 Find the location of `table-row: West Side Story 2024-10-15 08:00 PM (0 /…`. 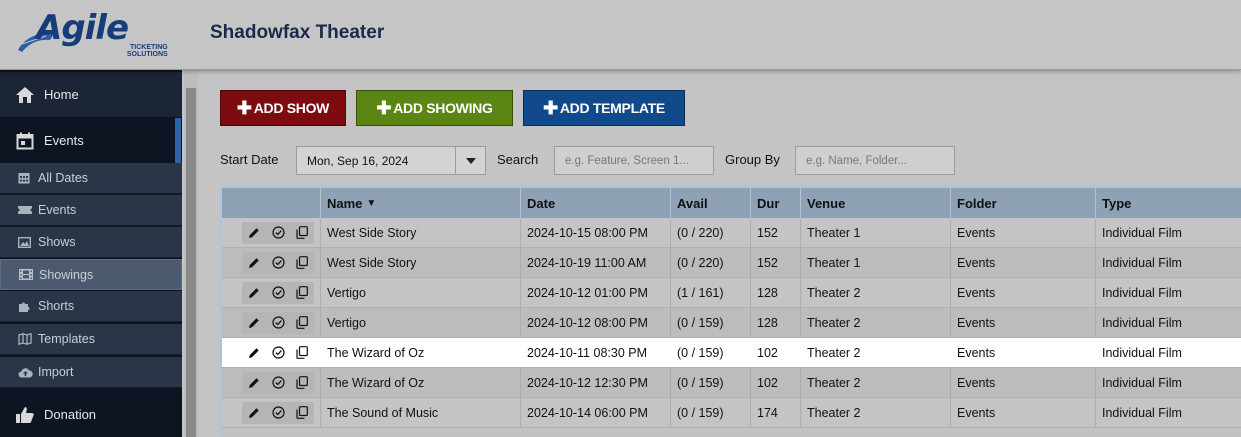

table-row: West Side Story 2024-10-15 08:00 PM (0 /… is located at coordinates (731, 233).